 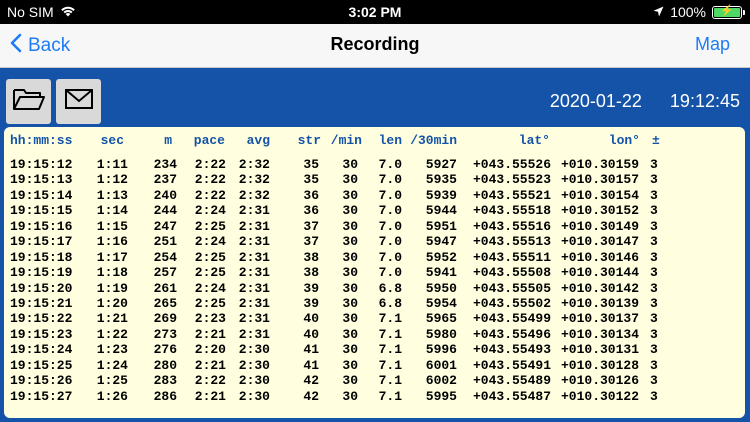 What do you see at coordinates (511, 211) in the screenshot?
I see `table-cell: +043.55518` at bounding box center [511, 211].